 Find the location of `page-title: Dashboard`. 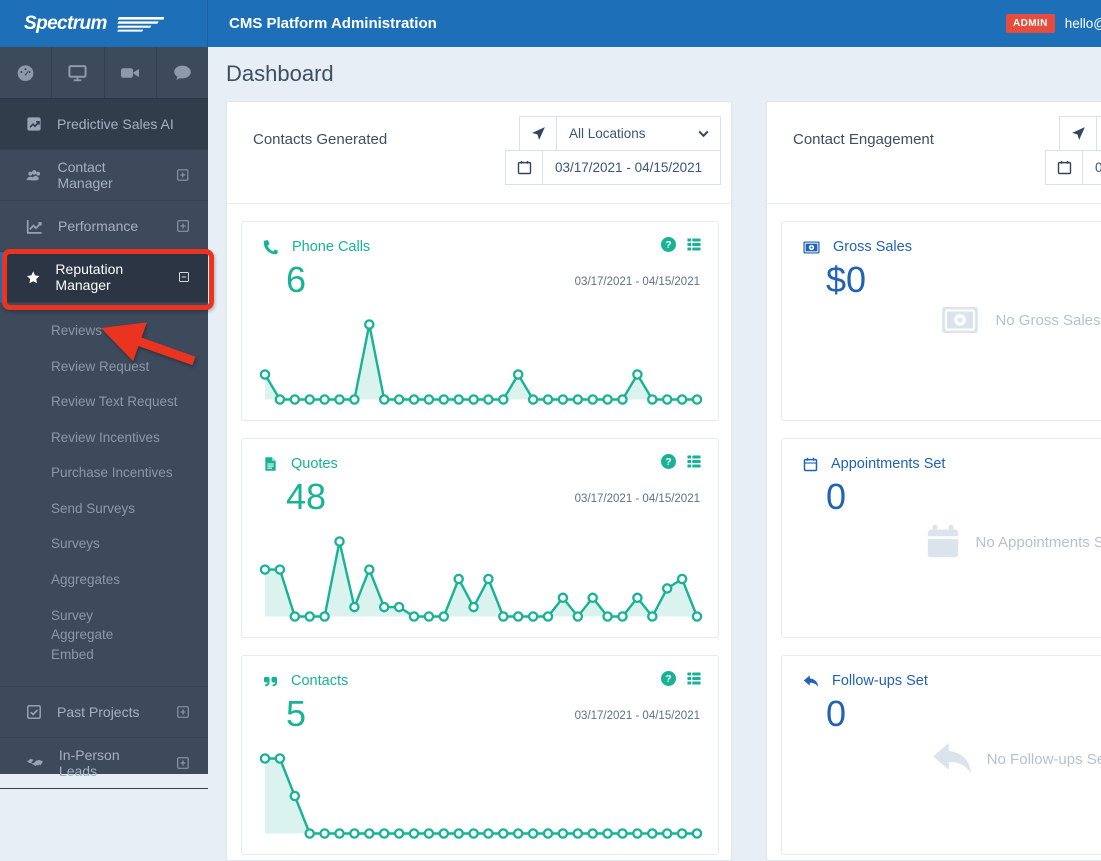

page-title: Dashboard is located at coordinates (280, 73).